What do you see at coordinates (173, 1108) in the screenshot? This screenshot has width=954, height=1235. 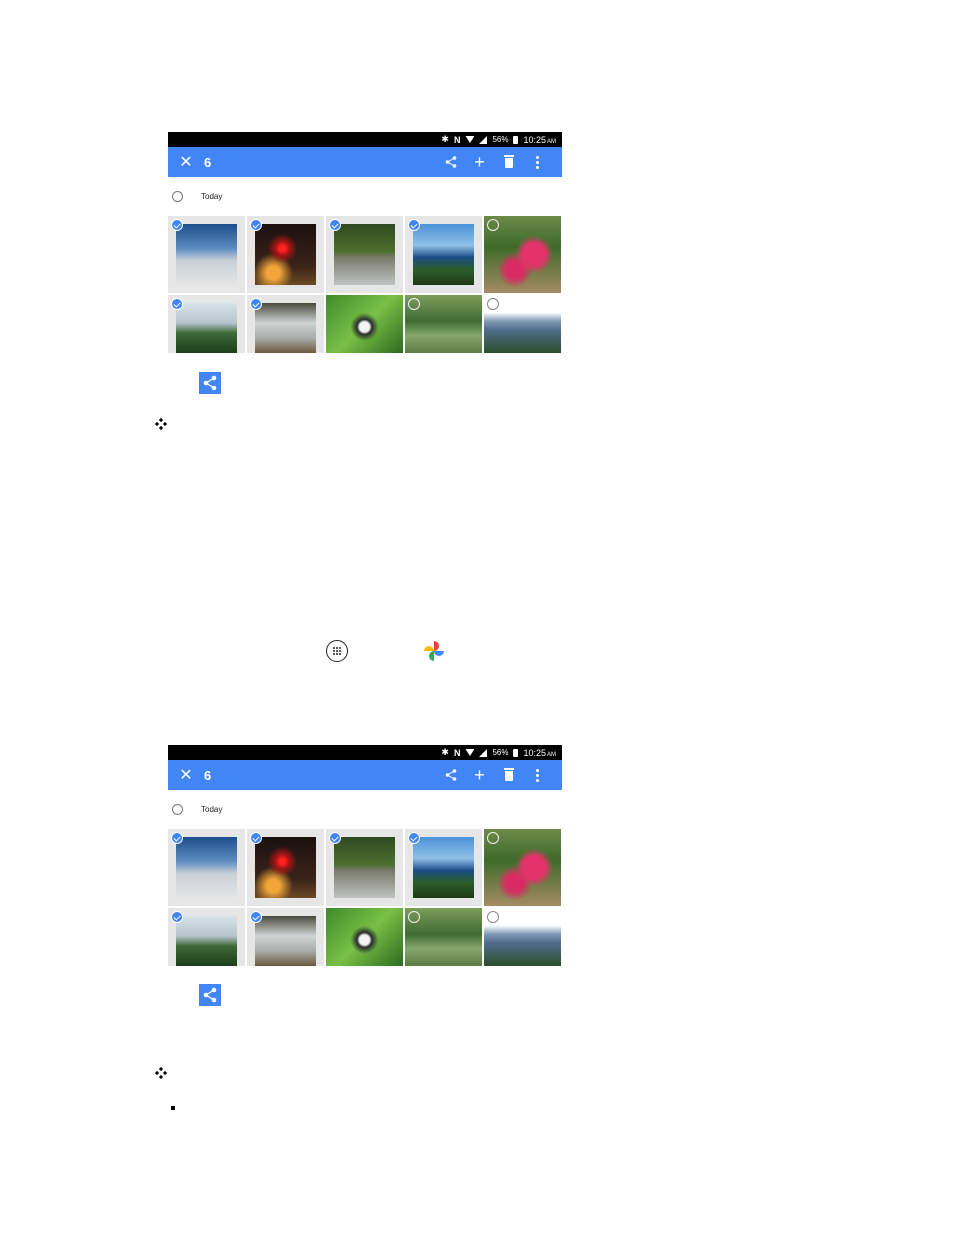 I see `square-bullet-icon` at bounding box center [173, 1108].